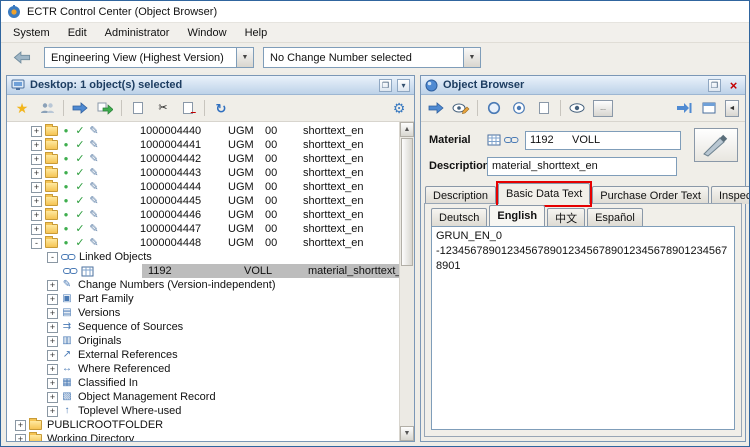 This screenshot has width=750, height=447. Describe the element at coordinates (203, 285) in the screenshot. I see `tree-row-change-numbers: + ✎ Change Numbers (Version-independent)` at that location.